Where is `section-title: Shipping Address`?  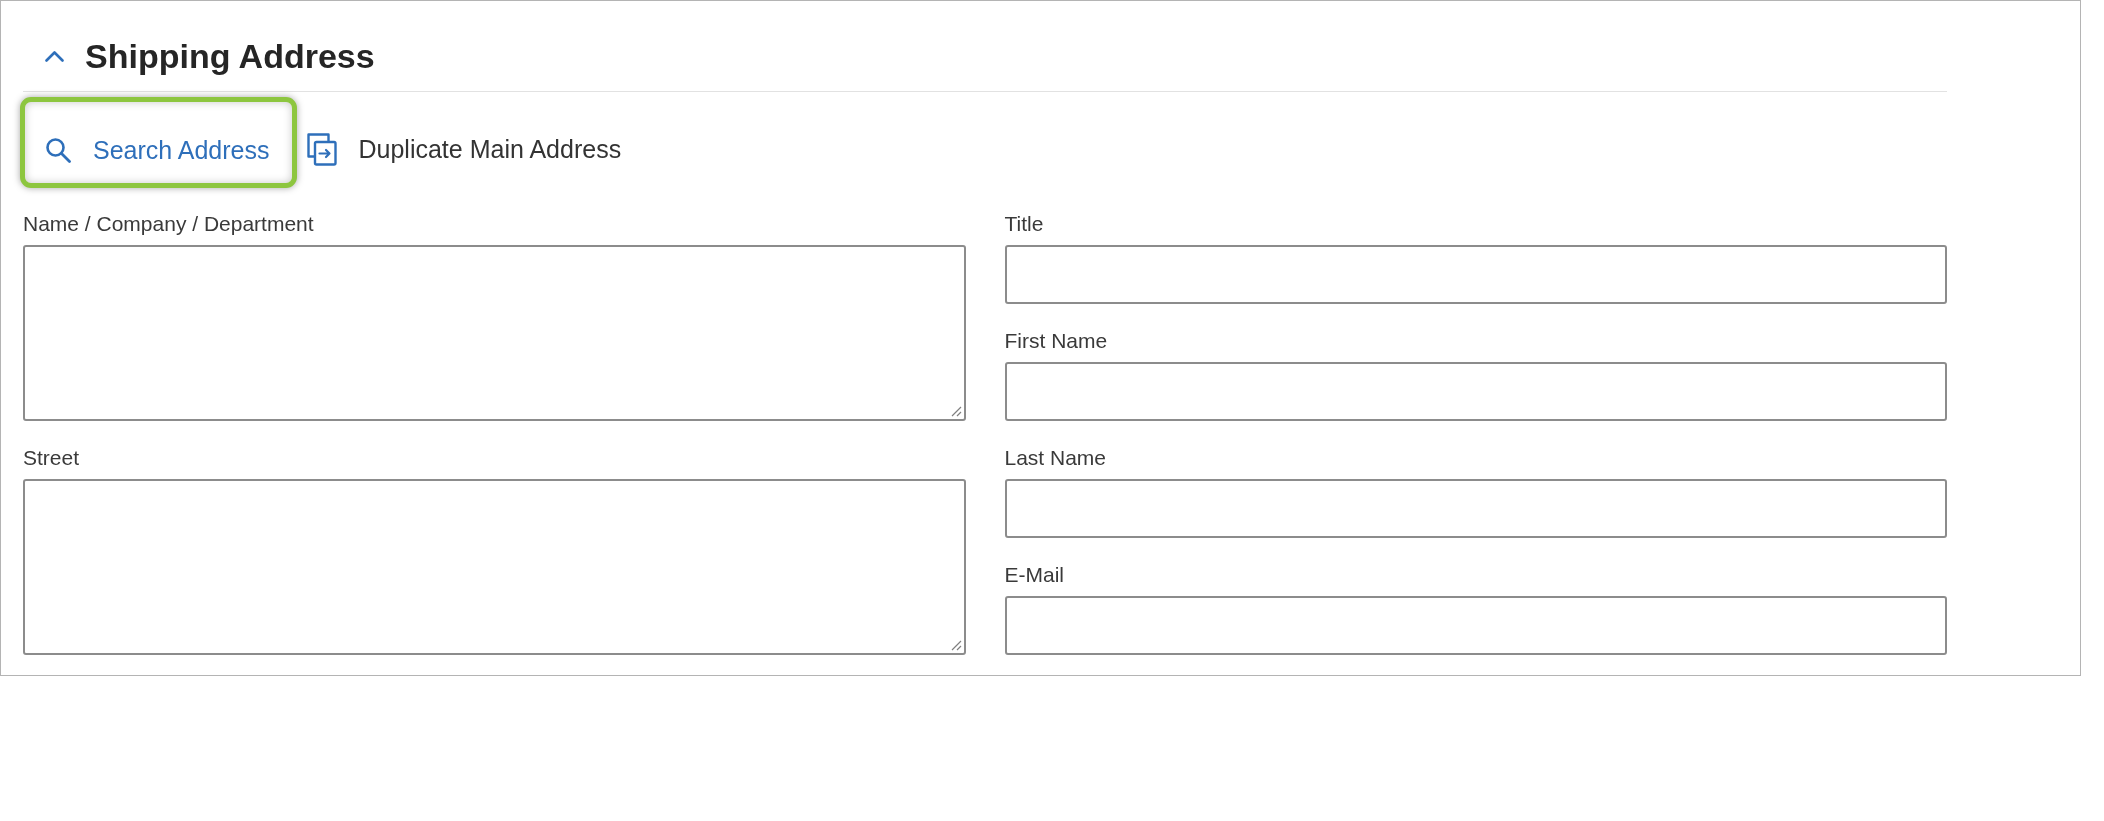
section-title: Shipping Address is located at coordinates (230, 56).